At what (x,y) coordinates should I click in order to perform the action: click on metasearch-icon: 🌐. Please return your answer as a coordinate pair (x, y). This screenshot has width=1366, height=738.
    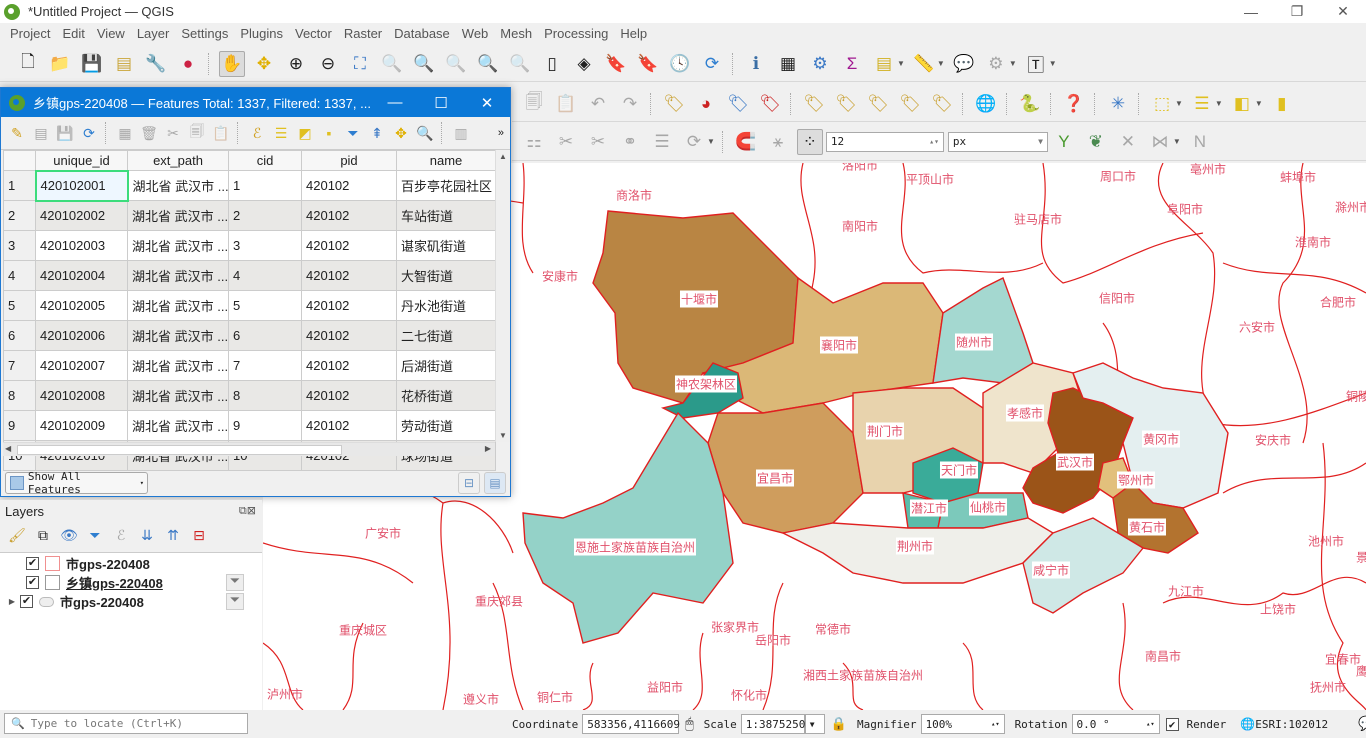
    Looking at the image, I should click on (986, 104).